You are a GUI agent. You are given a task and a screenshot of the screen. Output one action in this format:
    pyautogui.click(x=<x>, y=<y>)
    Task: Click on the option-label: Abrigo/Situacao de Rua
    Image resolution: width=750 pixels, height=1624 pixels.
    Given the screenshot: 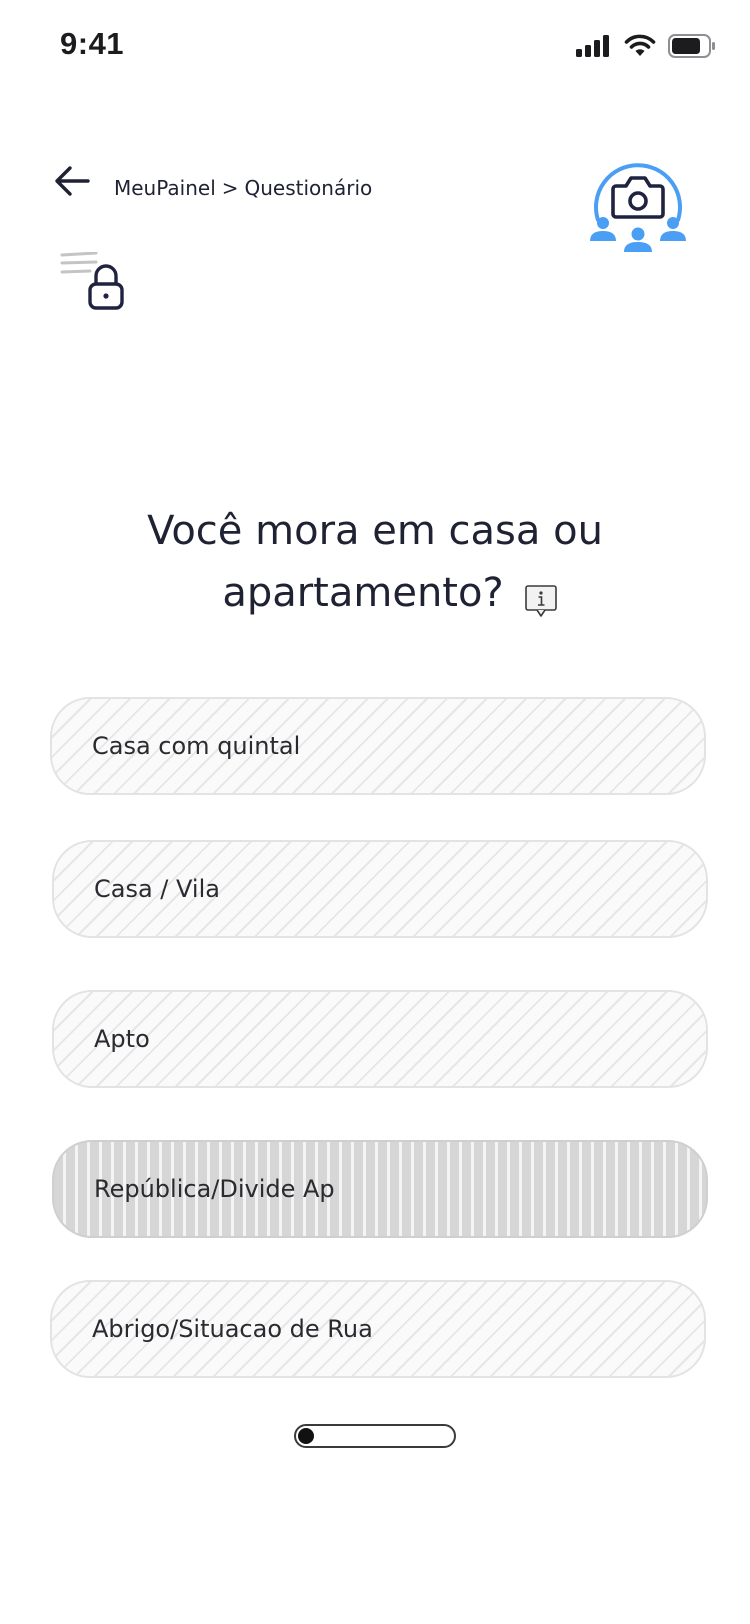 What is the action you would take?
    pyautogui.click(x=232, y=1329)
    